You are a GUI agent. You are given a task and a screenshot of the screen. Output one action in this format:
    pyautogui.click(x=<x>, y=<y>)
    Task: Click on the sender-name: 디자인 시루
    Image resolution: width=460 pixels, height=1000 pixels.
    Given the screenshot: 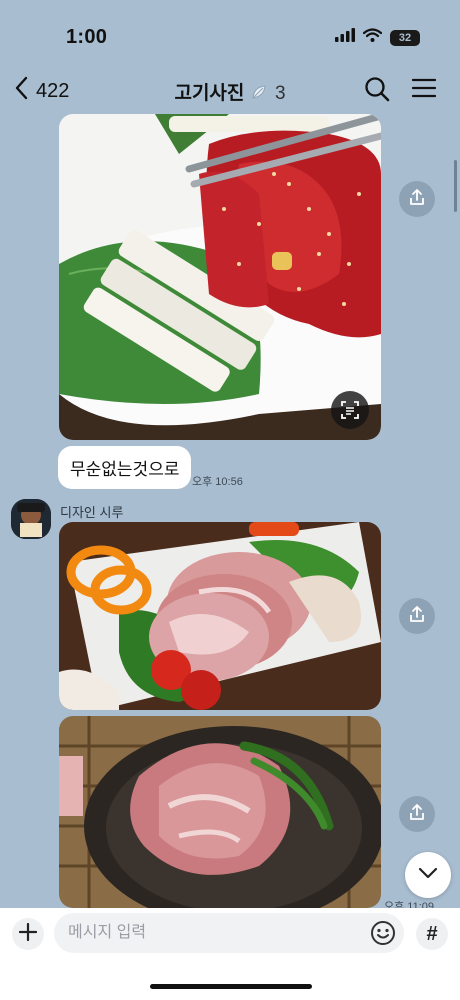 What is the action you would take?
    pyautogui.click(x=92, y=512)
    